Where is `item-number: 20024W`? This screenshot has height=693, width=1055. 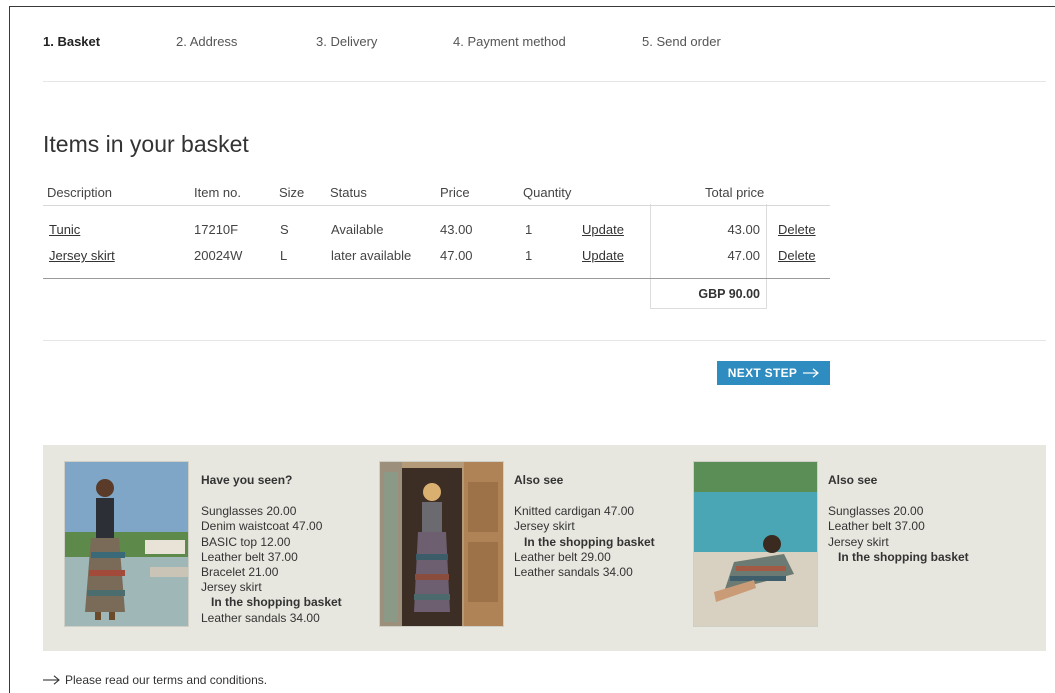
item-number: 20024W is located at coordinates (218, 255).